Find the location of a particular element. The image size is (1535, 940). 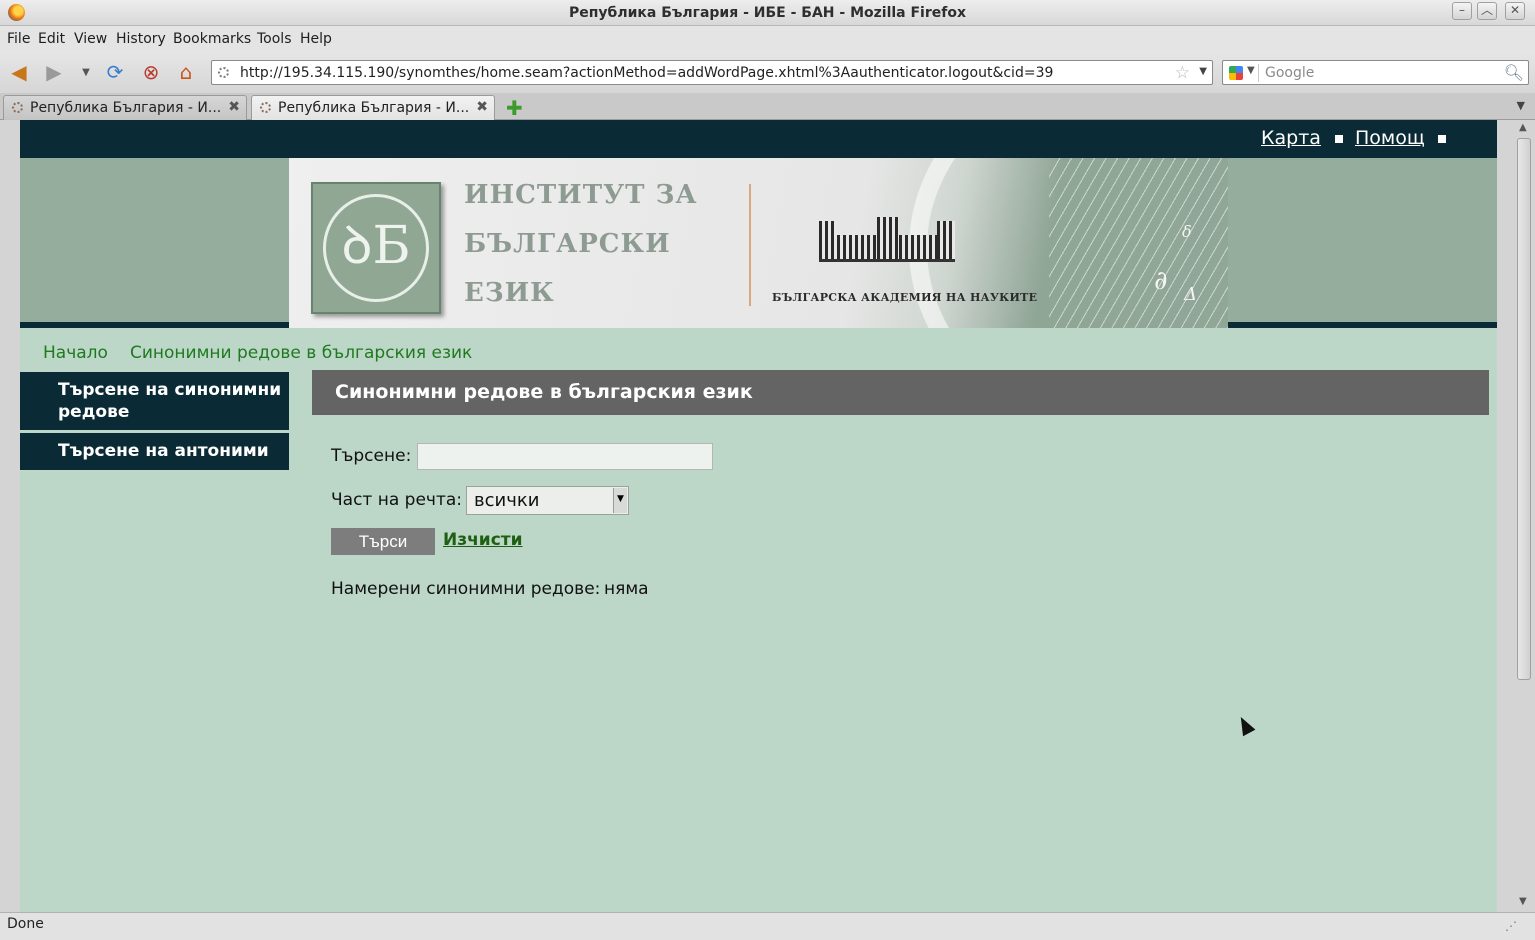

main-heading-bar: Синонимни редове в българския език is located at coordinates (900, 392).